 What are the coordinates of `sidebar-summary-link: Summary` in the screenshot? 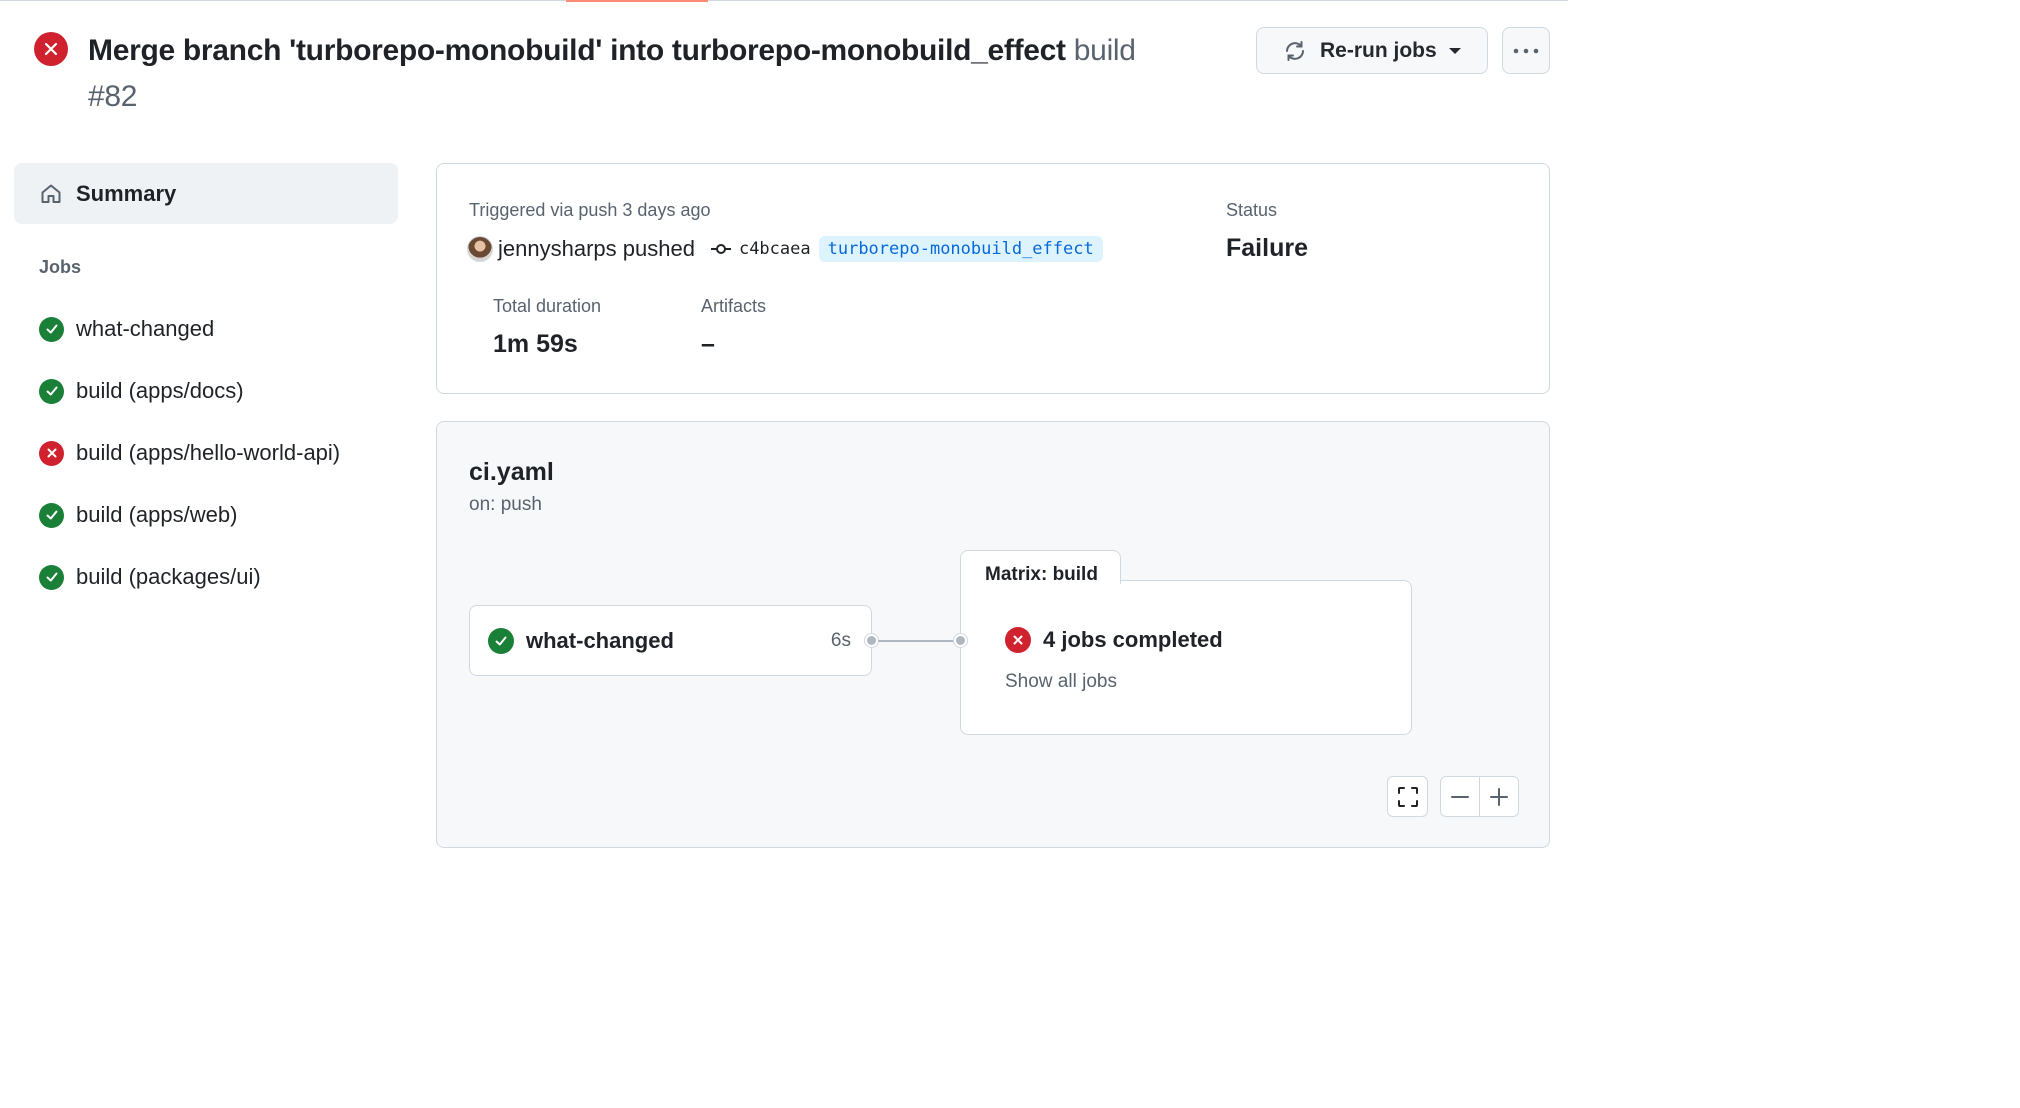 It's located at (206, 193).